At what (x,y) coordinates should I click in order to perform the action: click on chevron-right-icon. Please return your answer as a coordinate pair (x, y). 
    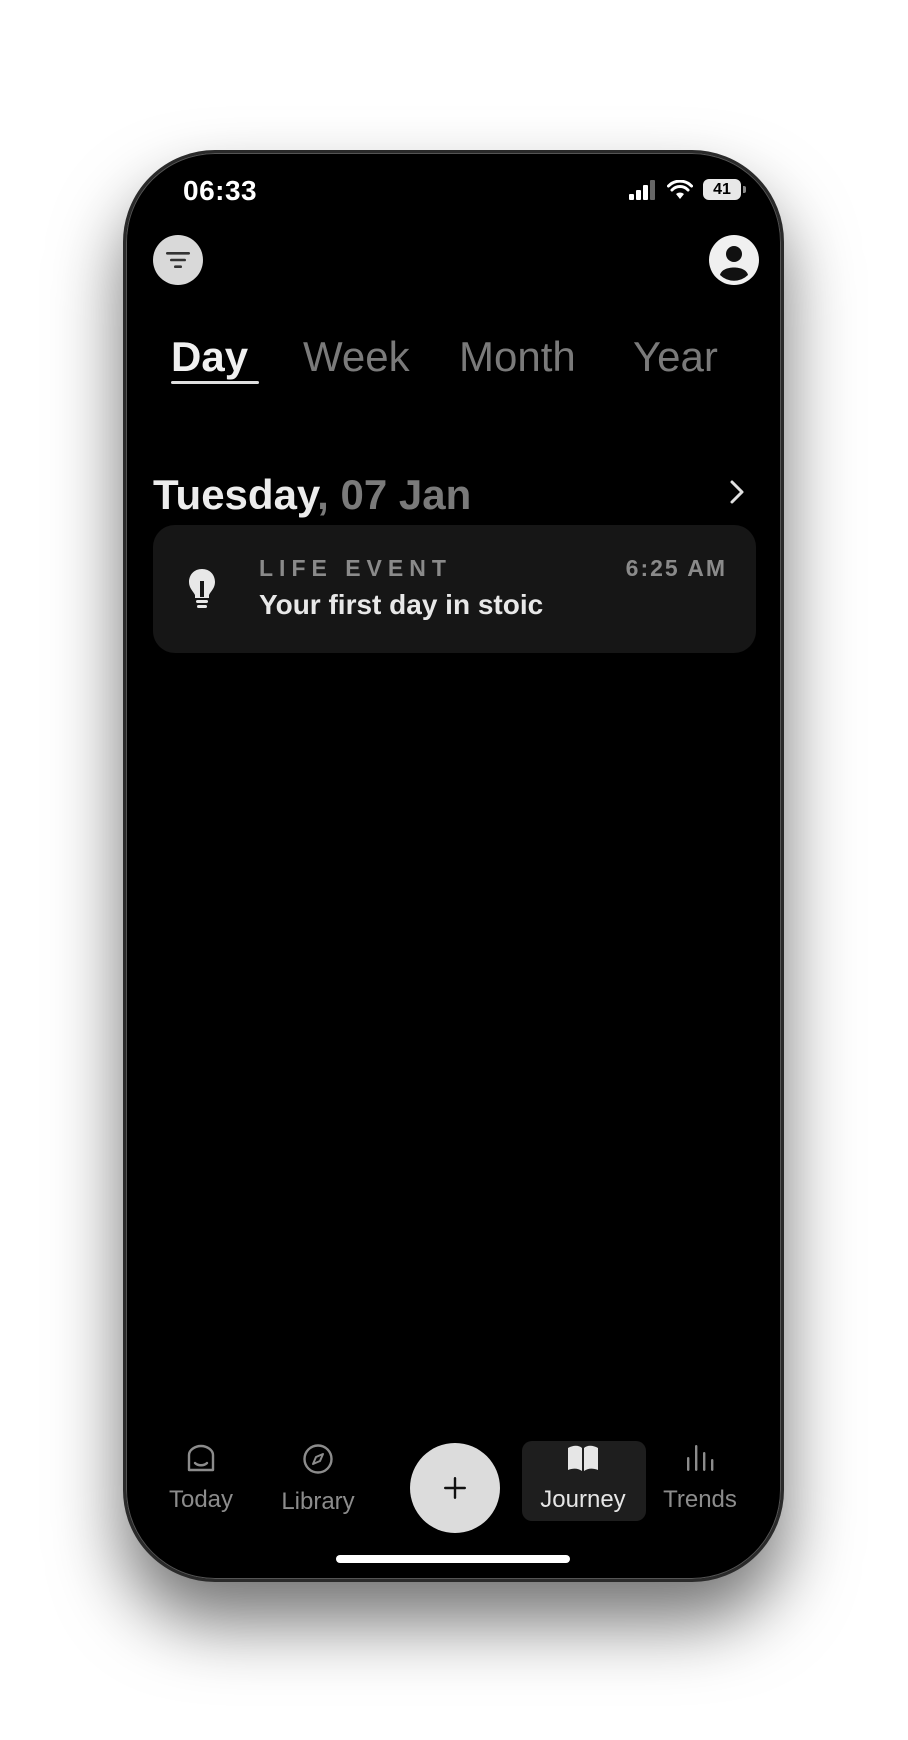
    Looking at the image, I should click on (737, 492).